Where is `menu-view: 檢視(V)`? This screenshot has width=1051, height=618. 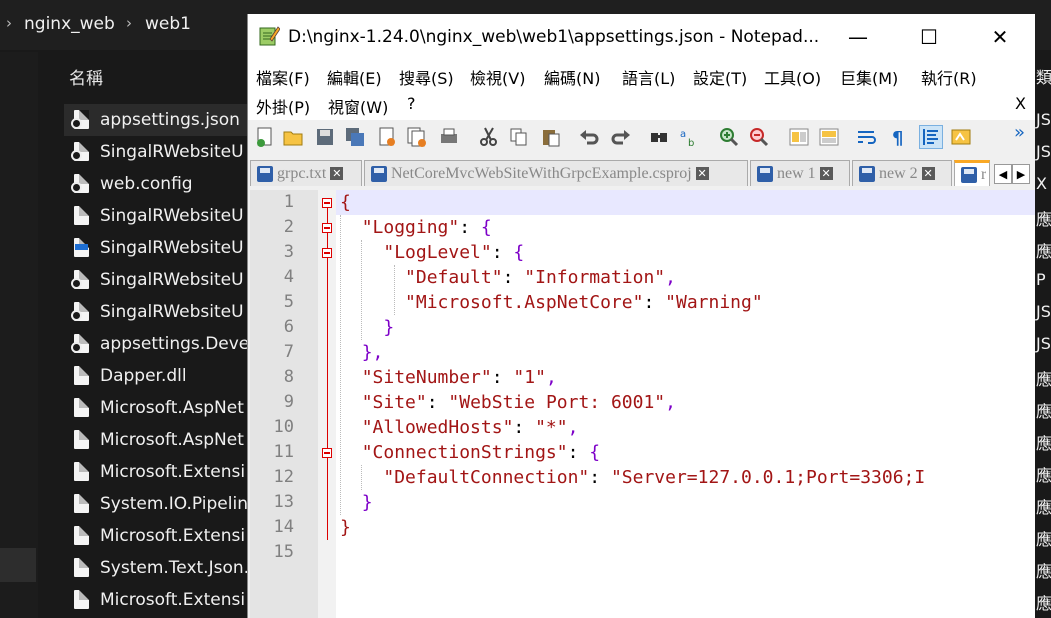
menu-view: 檢視(V) is located at coordinates (497, 77).